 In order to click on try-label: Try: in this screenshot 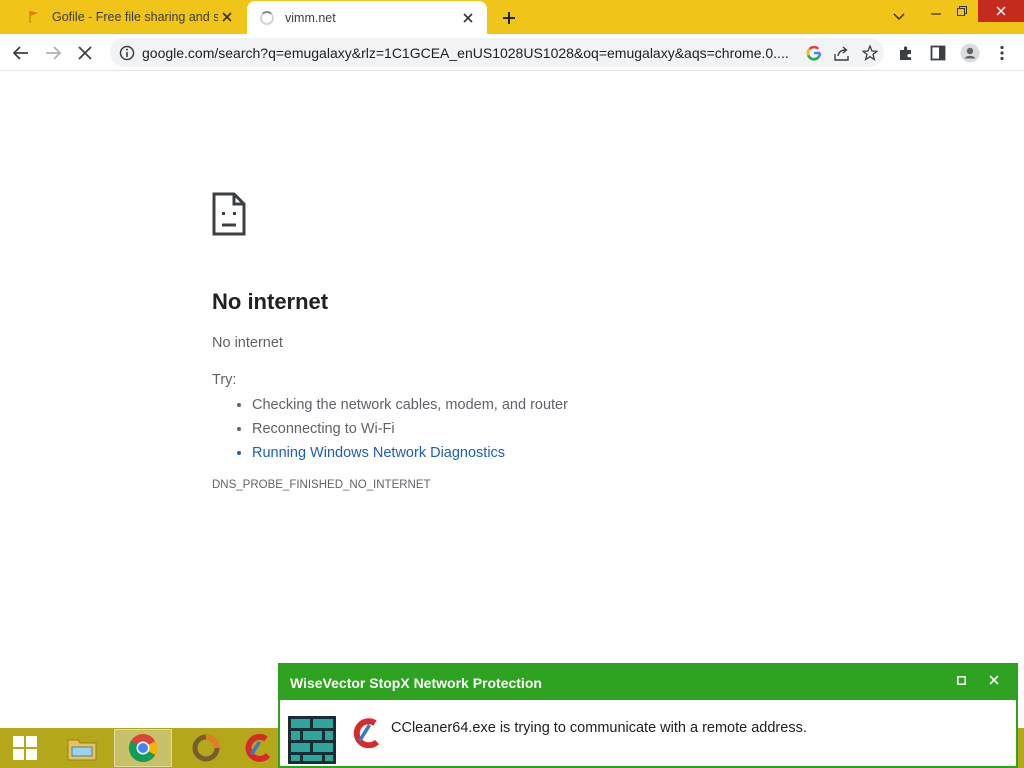, I will do `click(224, 380)`.